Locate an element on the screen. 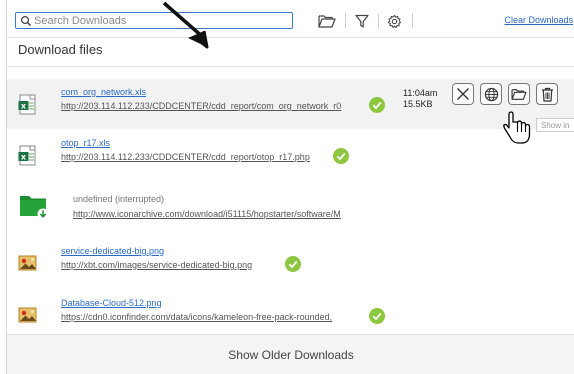 This screenshot has width=574, height=374. filter-icon is located at coordinates (362, 21).